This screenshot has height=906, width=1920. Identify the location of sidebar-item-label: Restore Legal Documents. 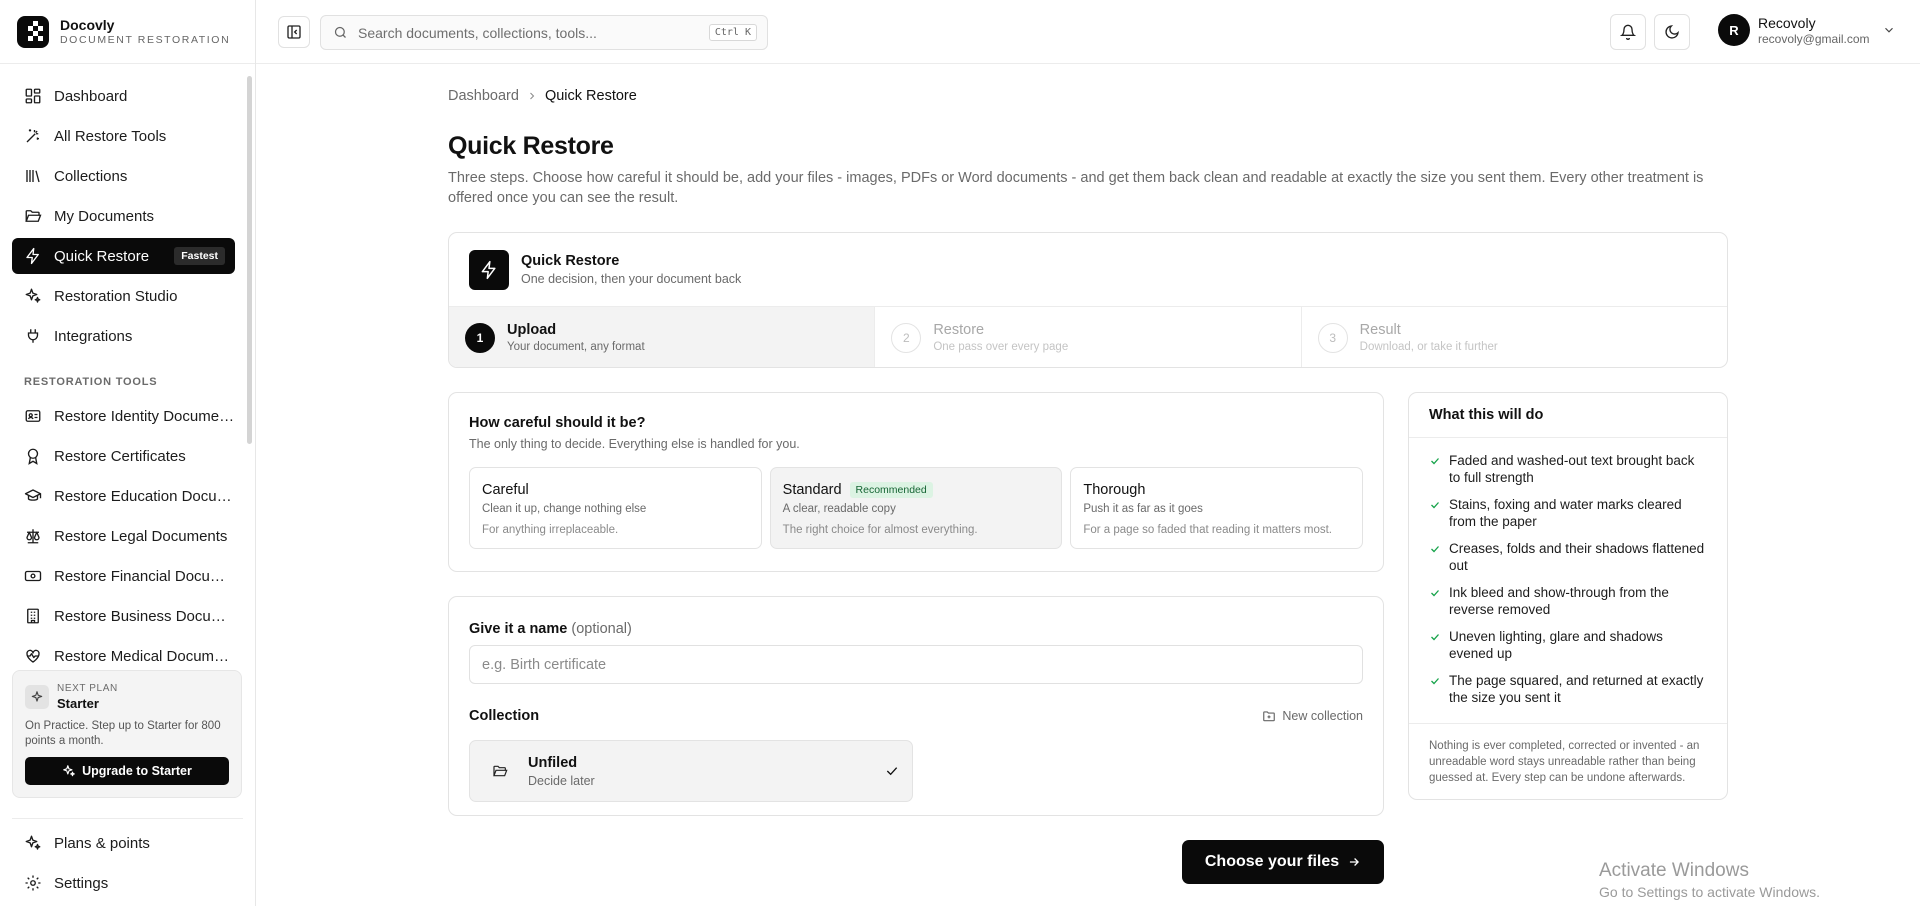
(141, 536).